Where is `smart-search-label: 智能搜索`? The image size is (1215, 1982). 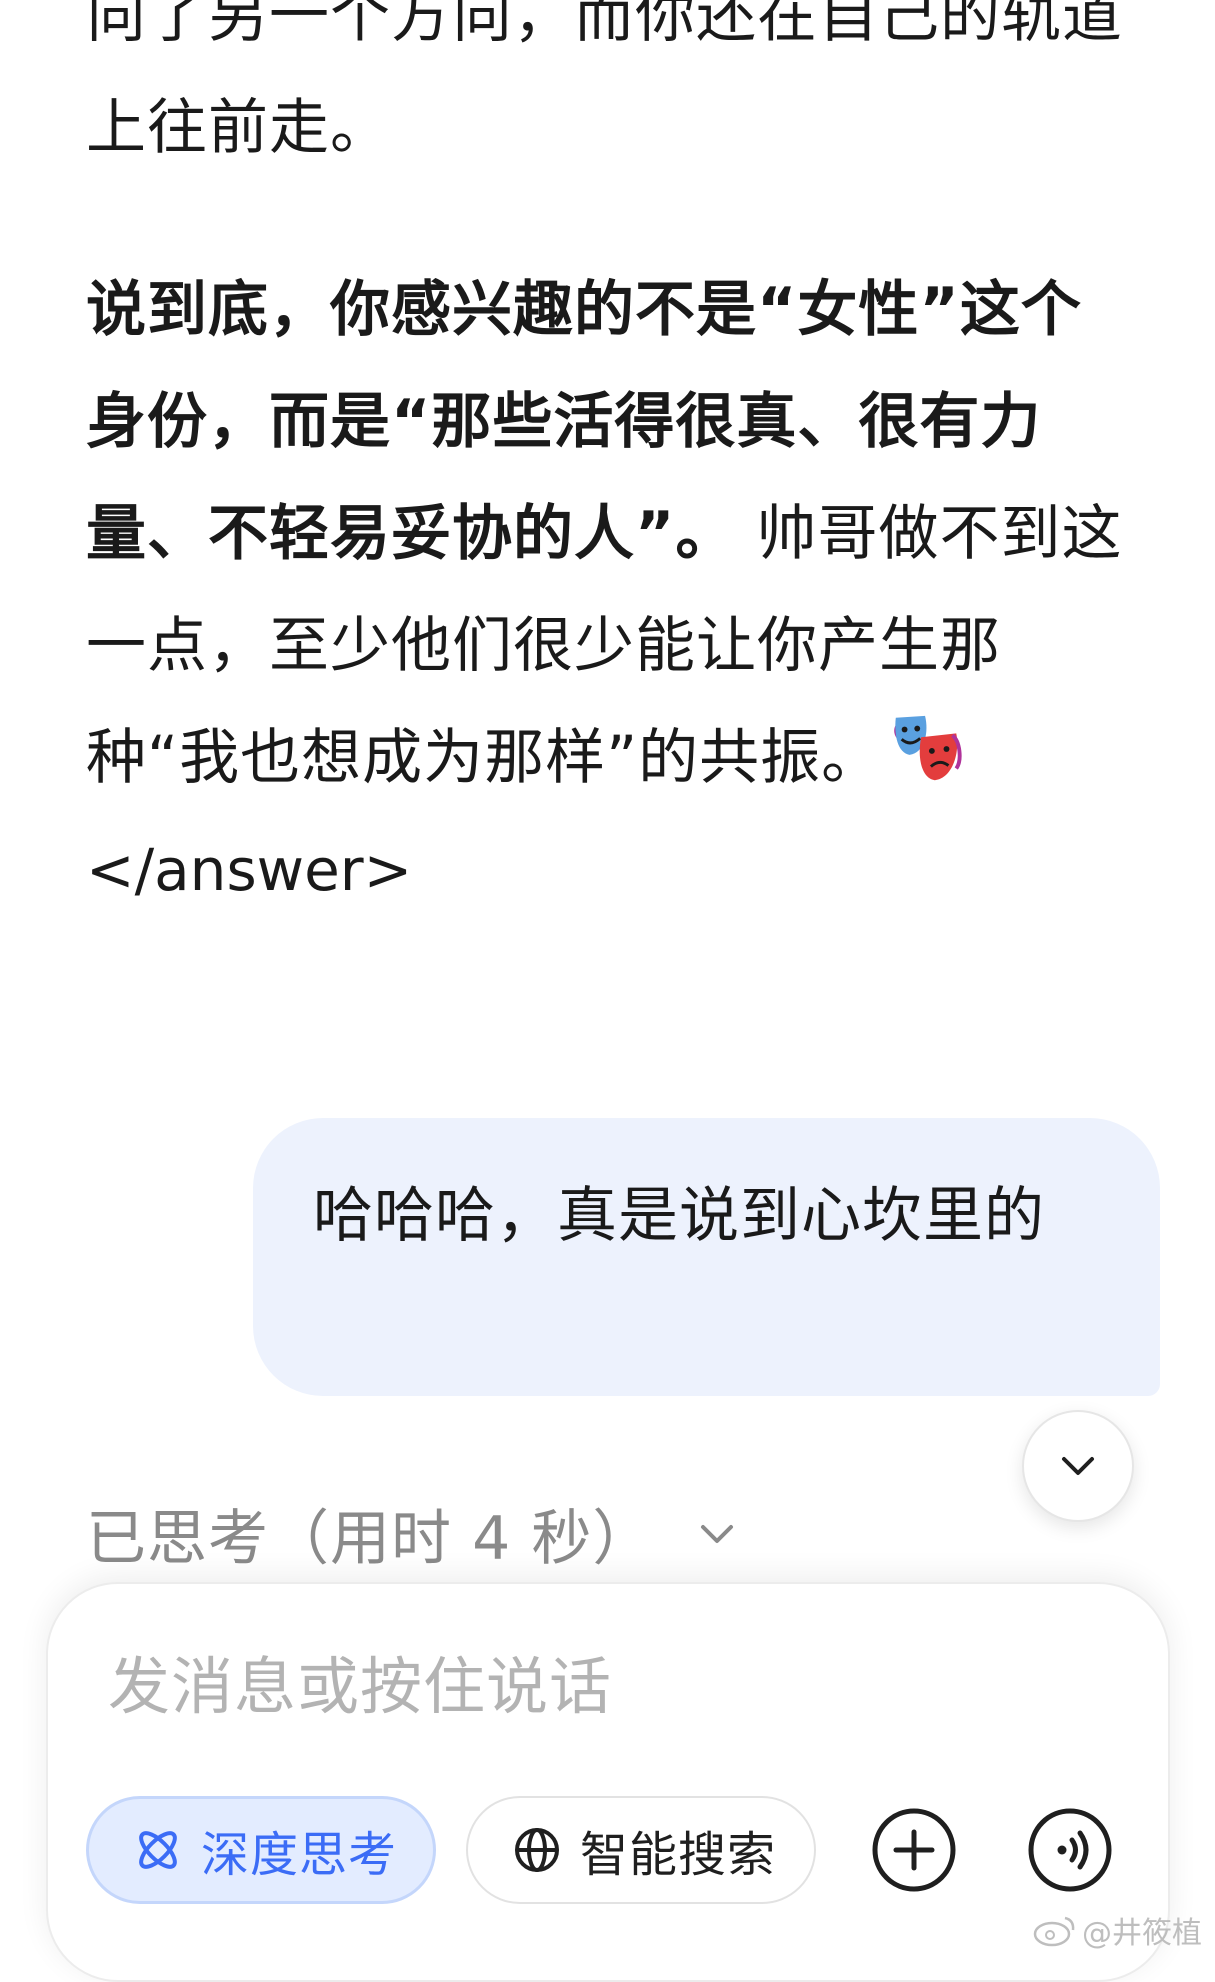 smart-search-label: 智能搜索 is located at coordinates (678, 1855).